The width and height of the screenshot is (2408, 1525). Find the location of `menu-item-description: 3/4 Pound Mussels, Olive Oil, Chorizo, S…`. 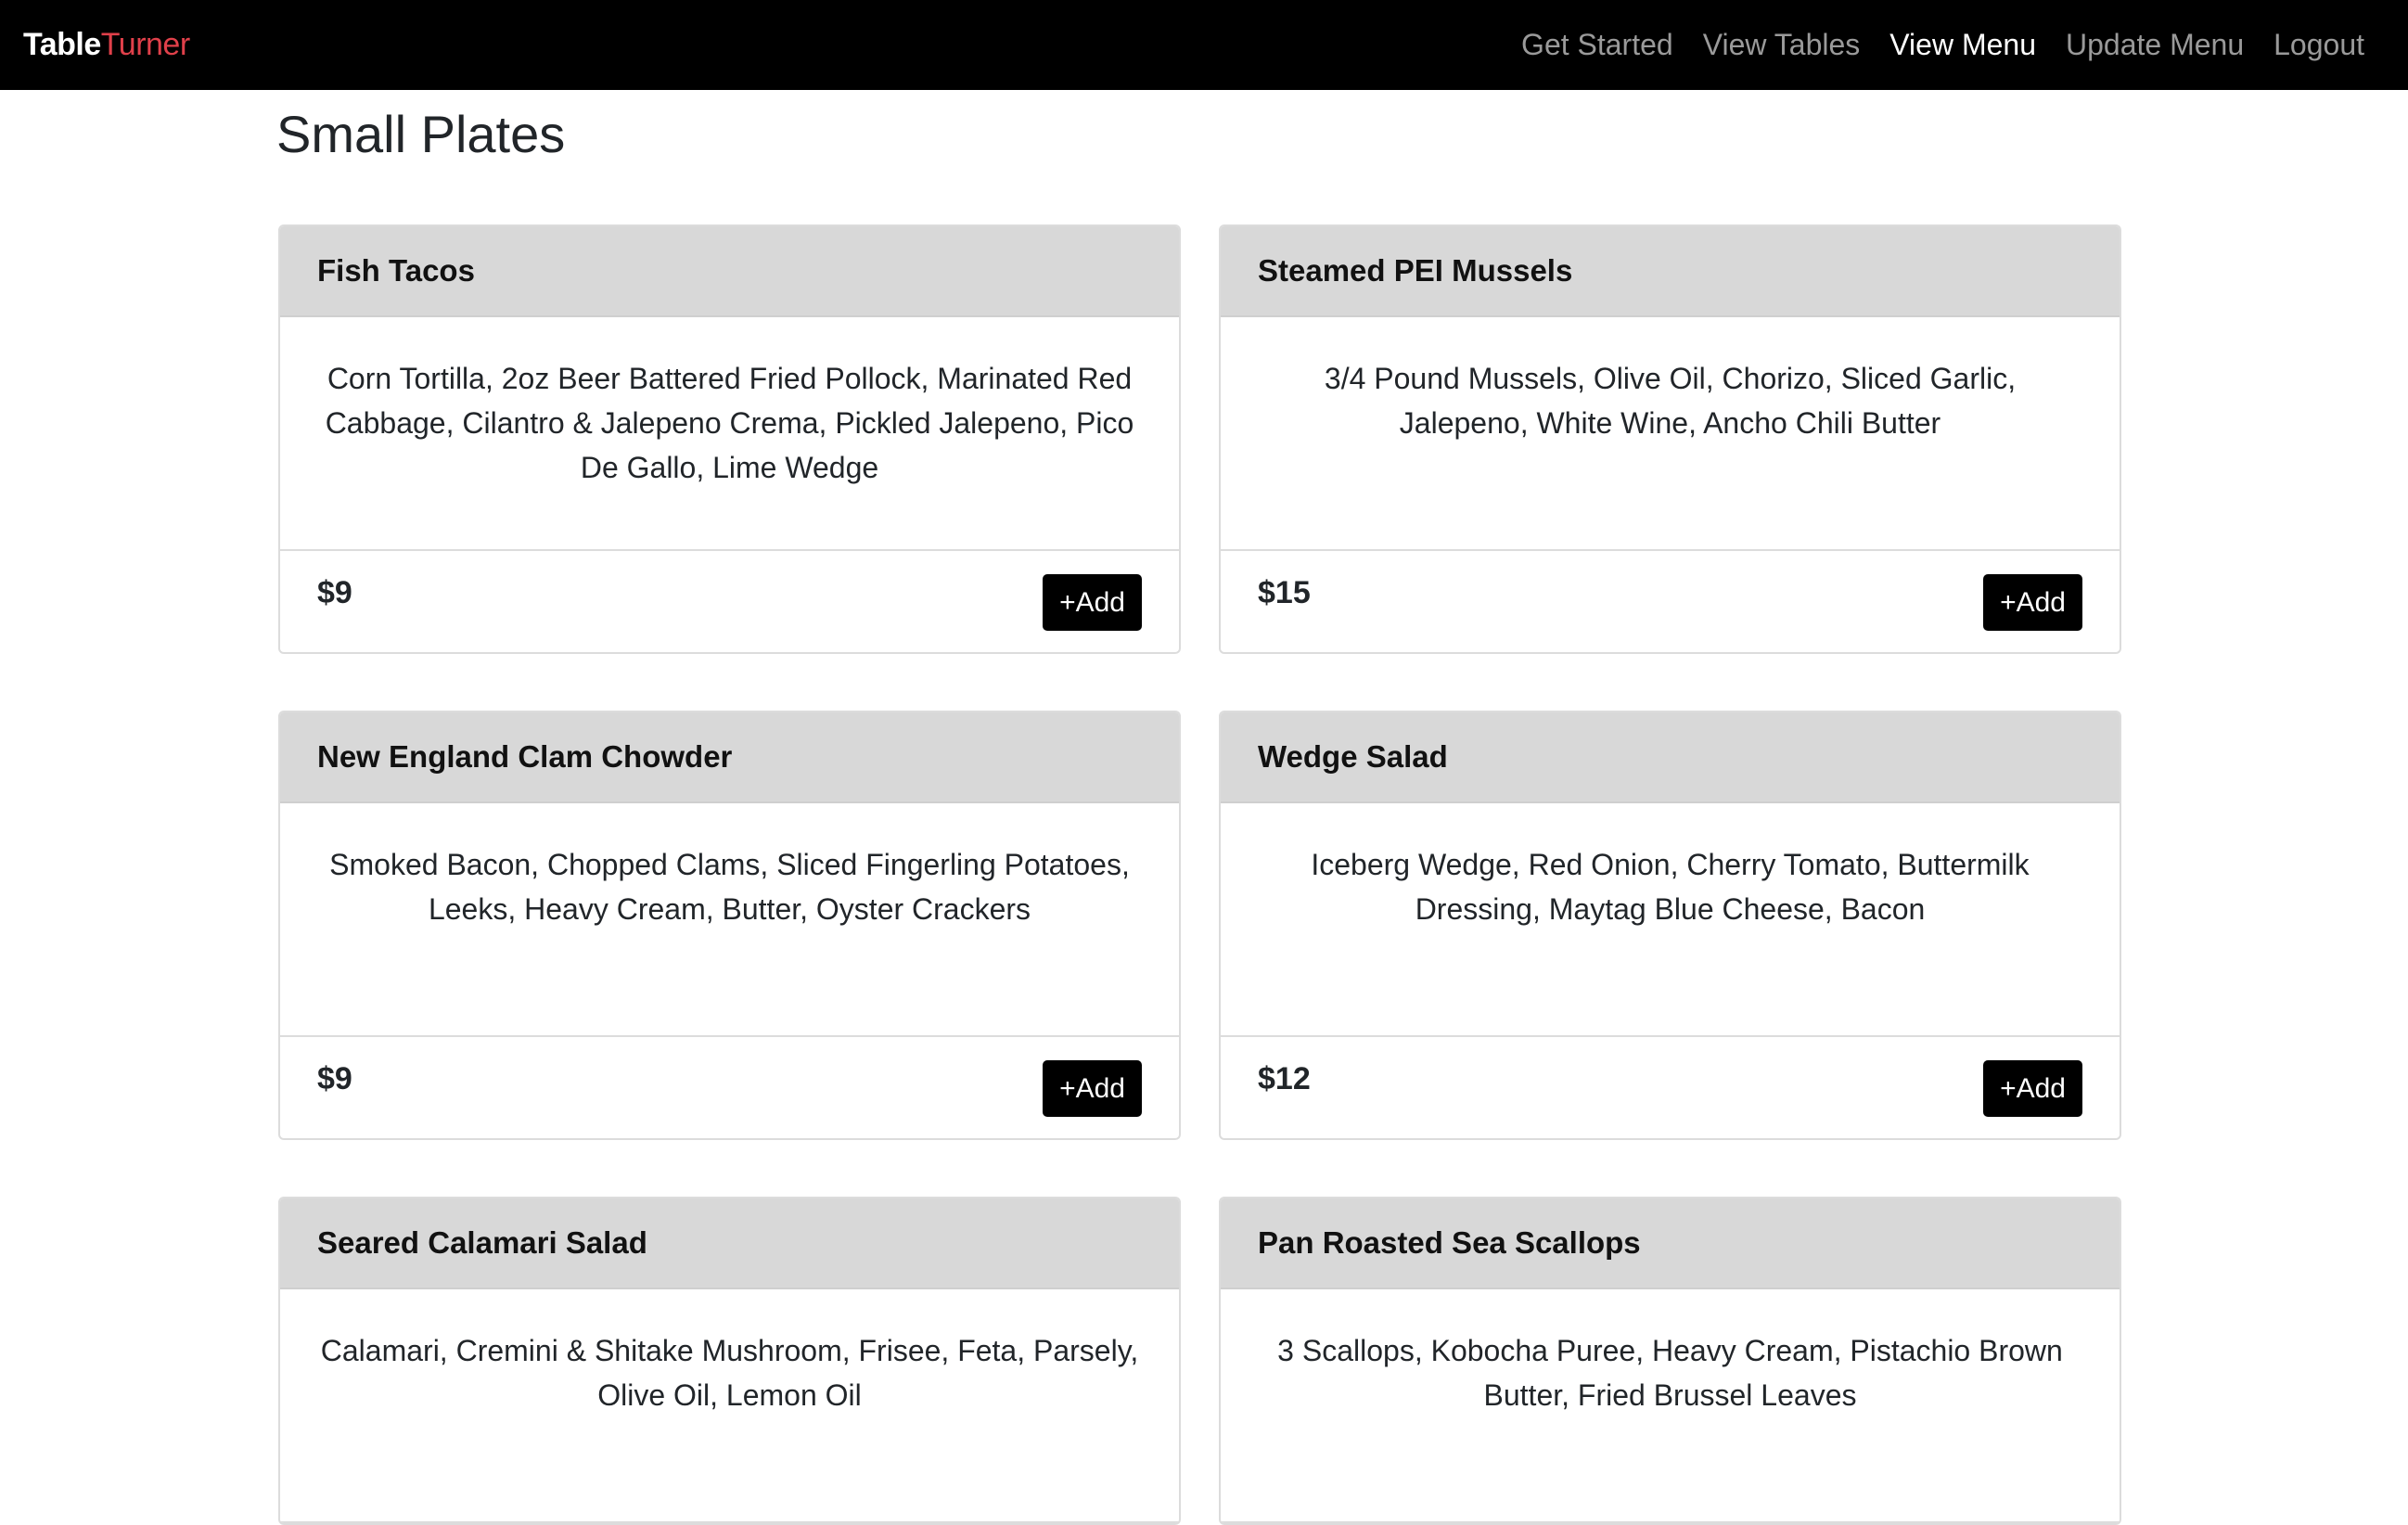

menu-item-description: 3/4 Pound Mussels, Olive Oil, Chorizo, S… is located at coordinates (1670, 434).